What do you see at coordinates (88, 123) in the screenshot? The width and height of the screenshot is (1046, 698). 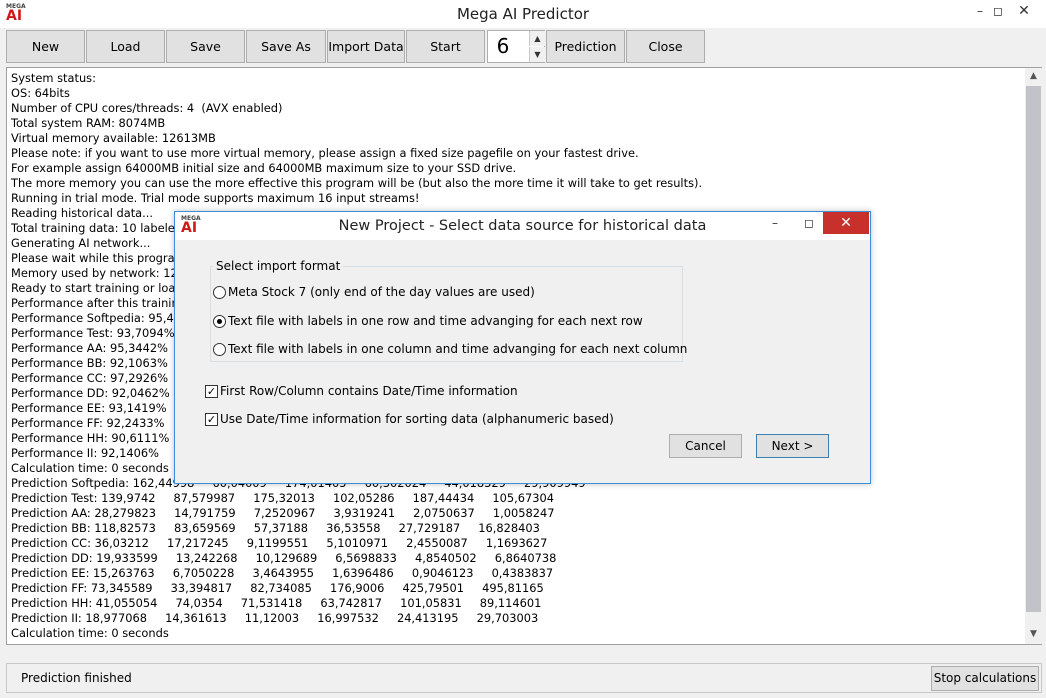 I see `log-line: Total system RAM: 8074MB` at bounding box center [88, 123].